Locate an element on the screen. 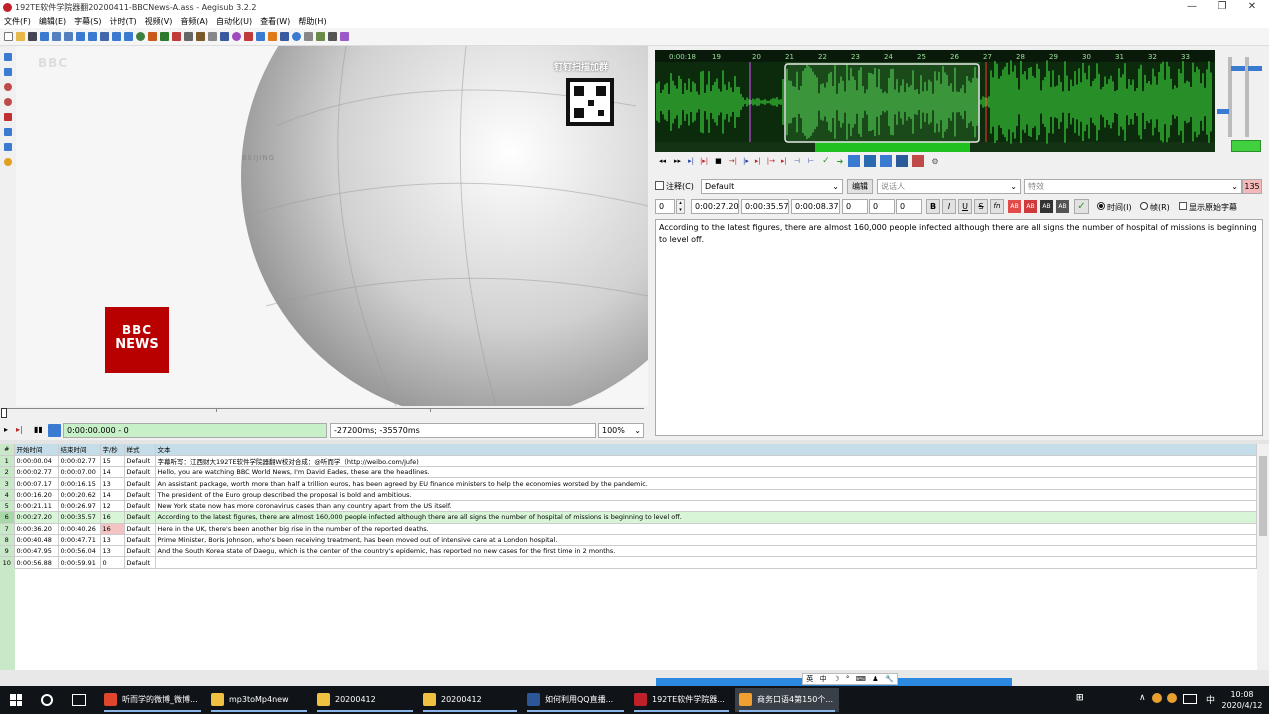 Image resolution: width=1269 pixels, height=714 pixels. grid-row-start: 0:00:21.11 is located at coordinates (36, 506).